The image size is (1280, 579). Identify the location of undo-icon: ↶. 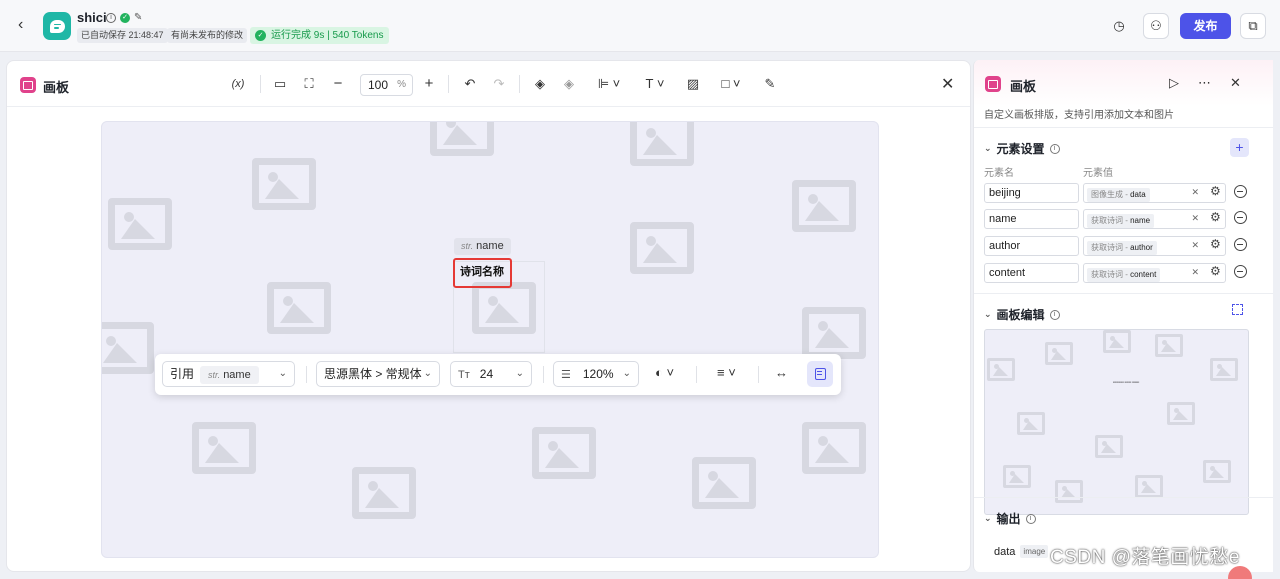
(470, 84).